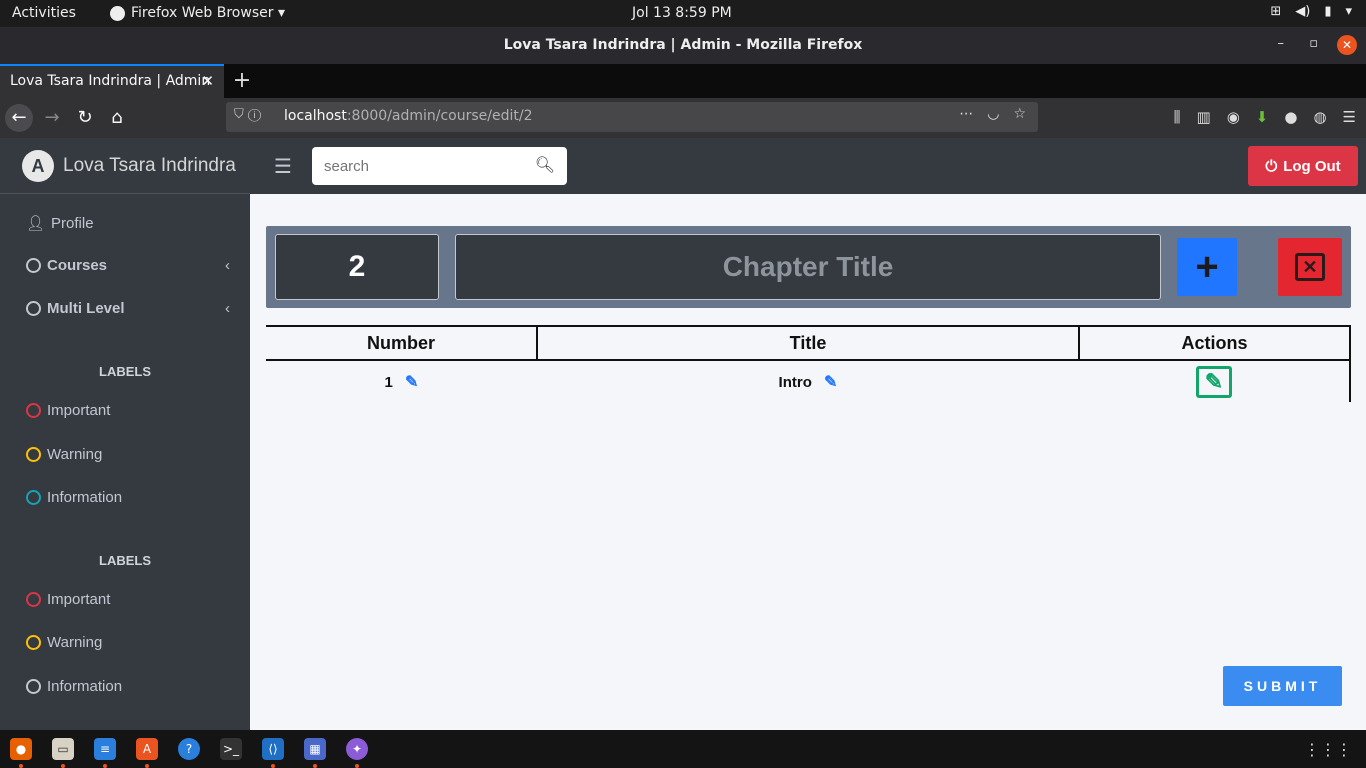 This screenshot has width=1366, height=768. What do you see at coordinates (993, 114) in the screenshot?
I see `pocket-icon: ◡` at bounding box center [993, 114].